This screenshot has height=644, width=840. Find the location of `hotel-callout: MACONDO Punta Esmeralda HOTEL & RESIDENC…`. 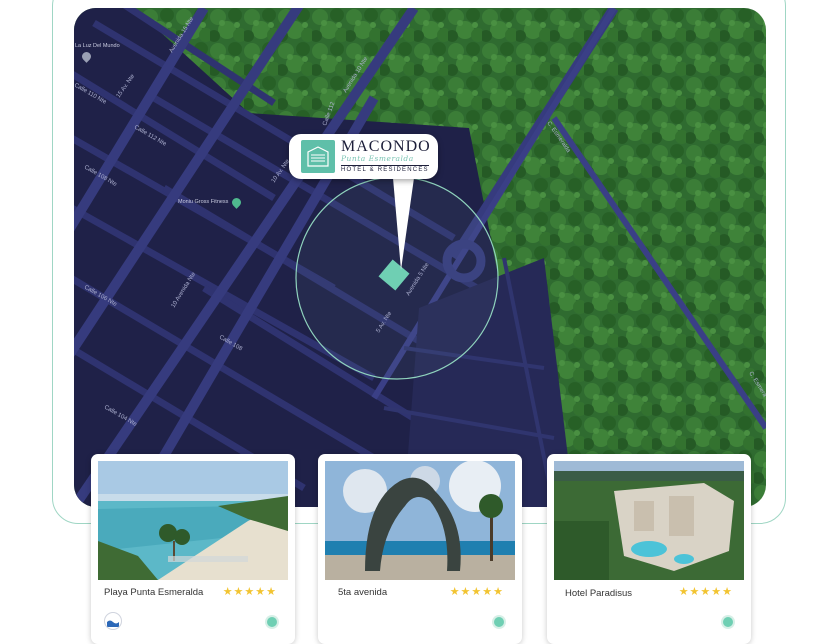

hotel-callout: MACONDO Punta Esmeralda HOTEL & RESIDENC… is located at coordinates (363, 156).